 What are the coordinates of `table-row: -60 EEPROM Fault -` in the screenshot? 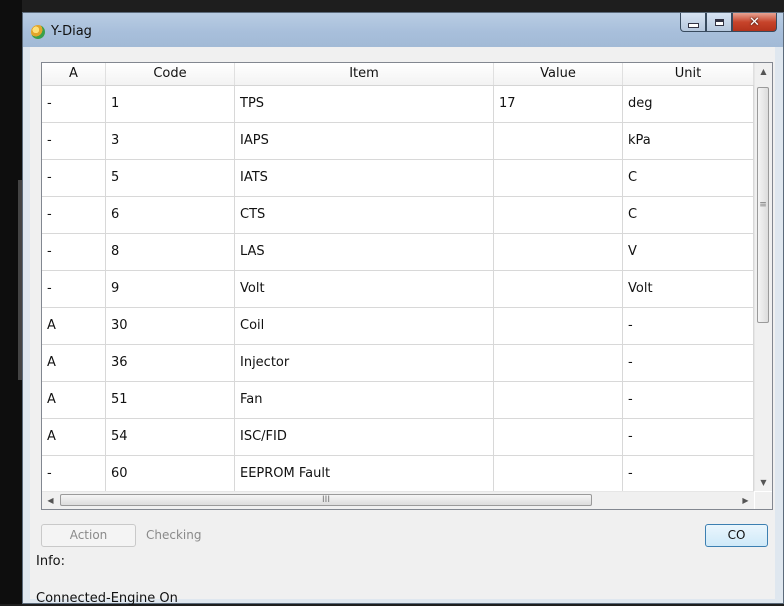 It's located at (398, 474).